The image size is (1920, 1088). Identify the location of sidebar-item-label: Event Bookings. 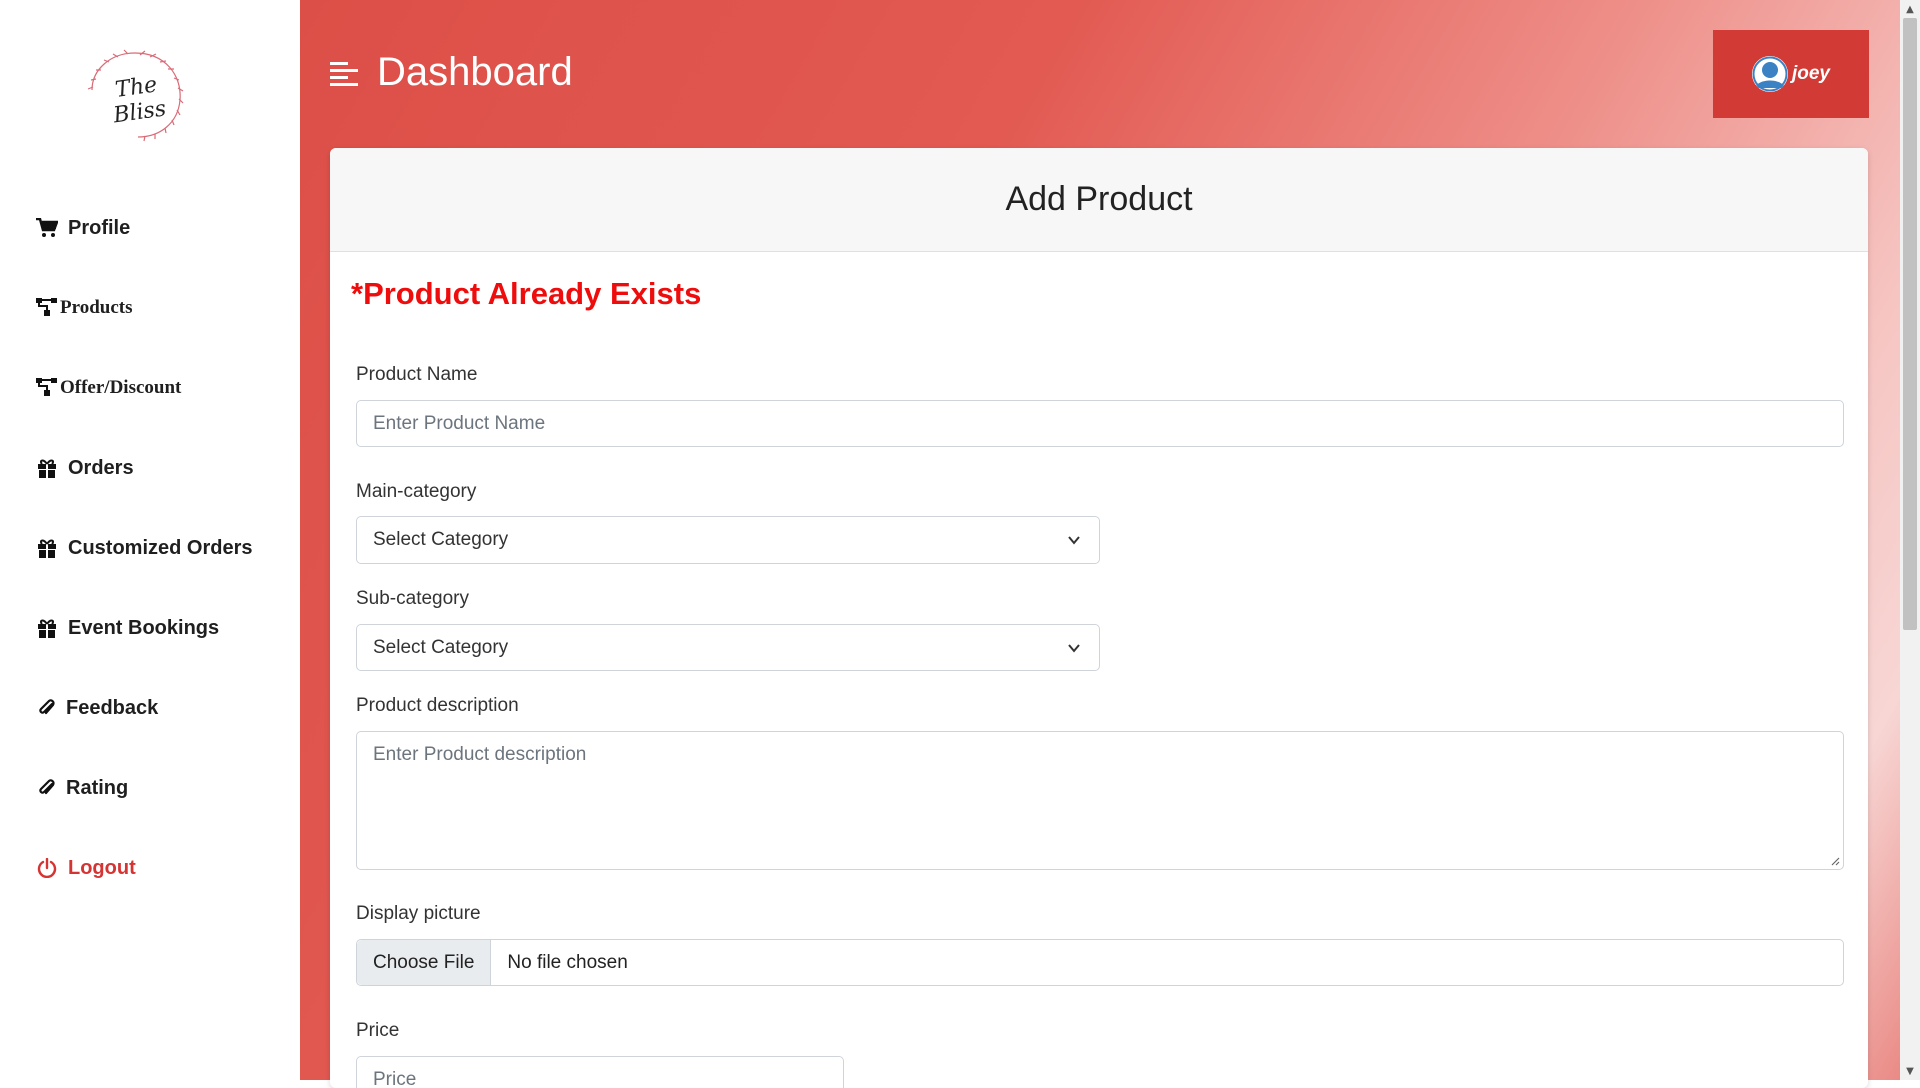
(143, 628).